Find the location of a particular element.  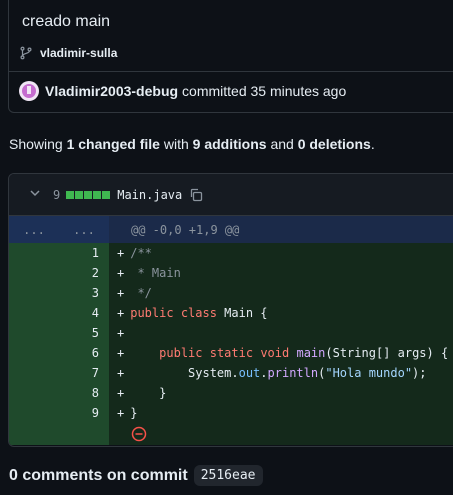

line-number: 3 is located at coordinates (59, 293).